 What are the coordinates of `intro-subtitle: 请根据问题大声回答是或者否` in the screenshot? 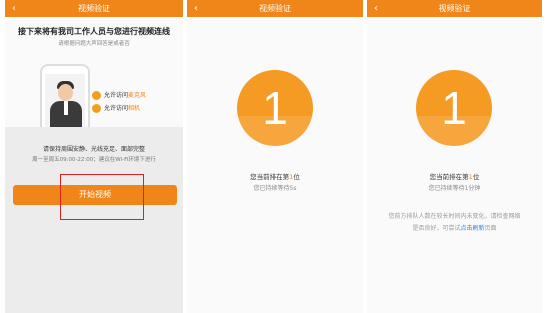 It's located at (94, 44).